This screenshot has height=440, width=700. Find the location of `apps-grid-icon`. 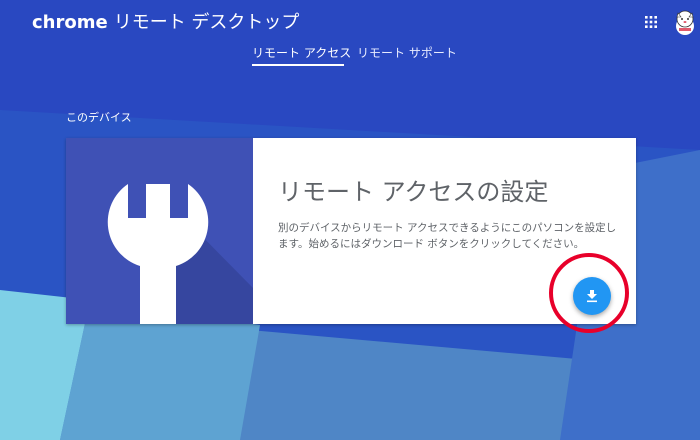

apps-grid-icon is located at coordinates (651, 22).